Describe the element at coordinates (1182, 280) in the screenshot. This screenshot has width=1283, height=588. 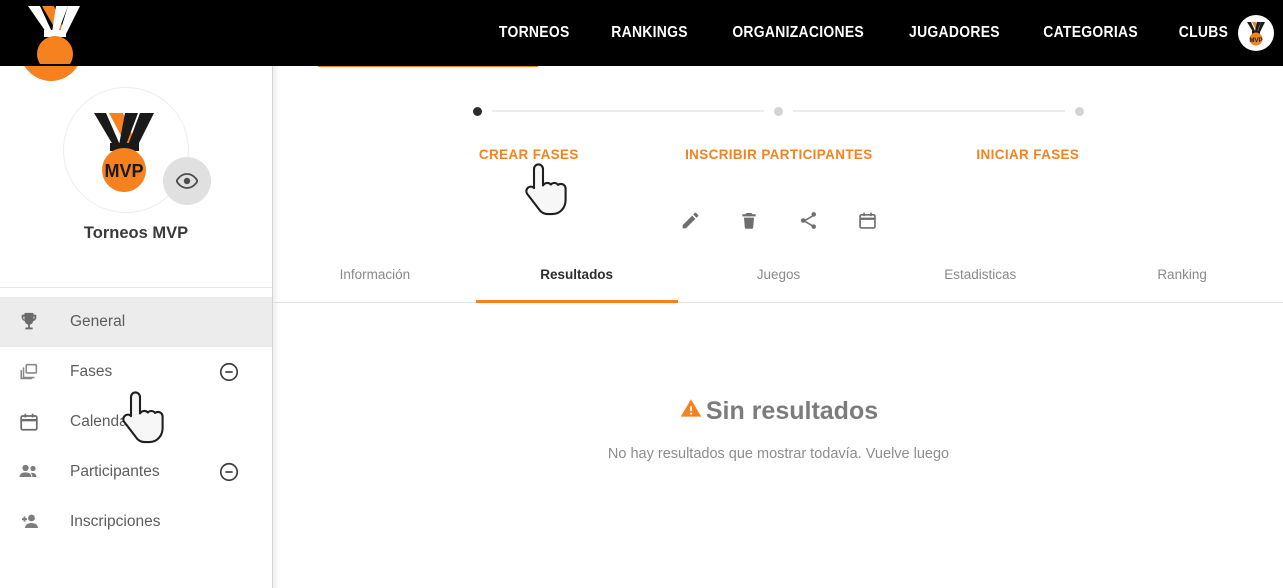
I see `tab-ranking: Ranking` at that location.